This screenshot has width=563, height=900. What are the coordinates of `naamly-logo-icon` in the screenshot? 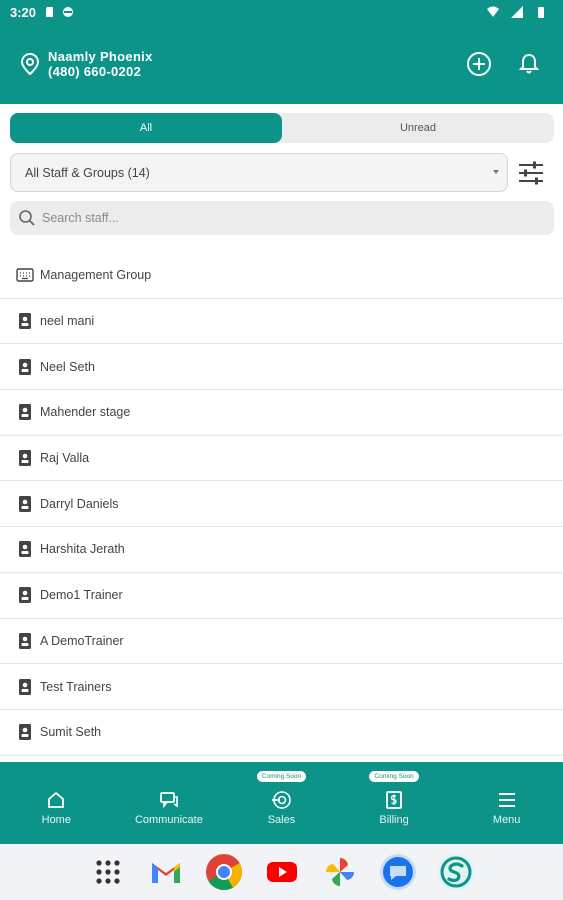 It's located at (455, 872).